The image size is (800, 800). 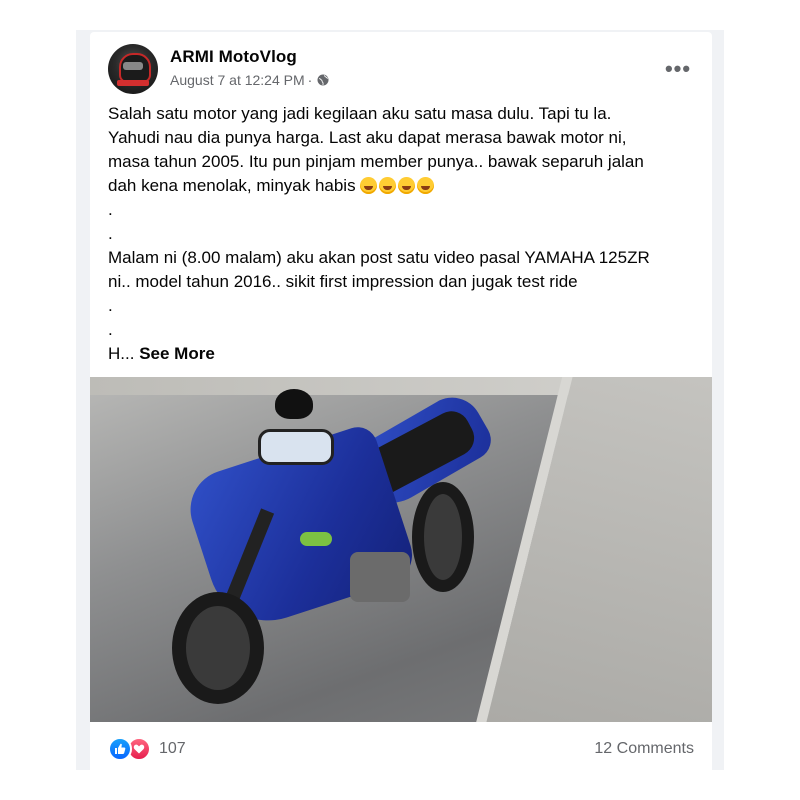 What do you see at coordinates (678, 69) in the screenshot?
I see `more-options-icon: •••` at bounding box center [678, 69].